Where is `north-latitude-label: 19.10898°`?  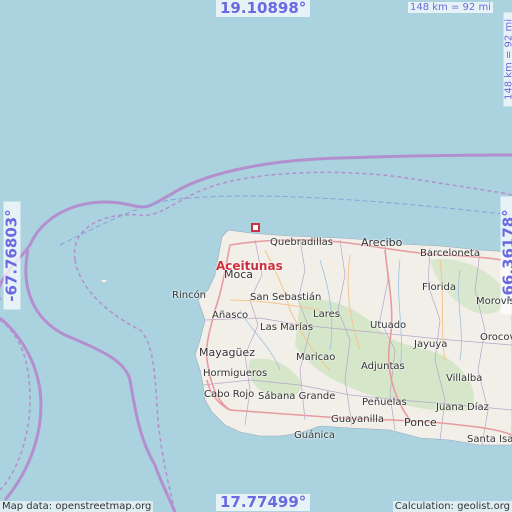 north-latitude-label: 19.10898° is located at coordinates (263, 8).